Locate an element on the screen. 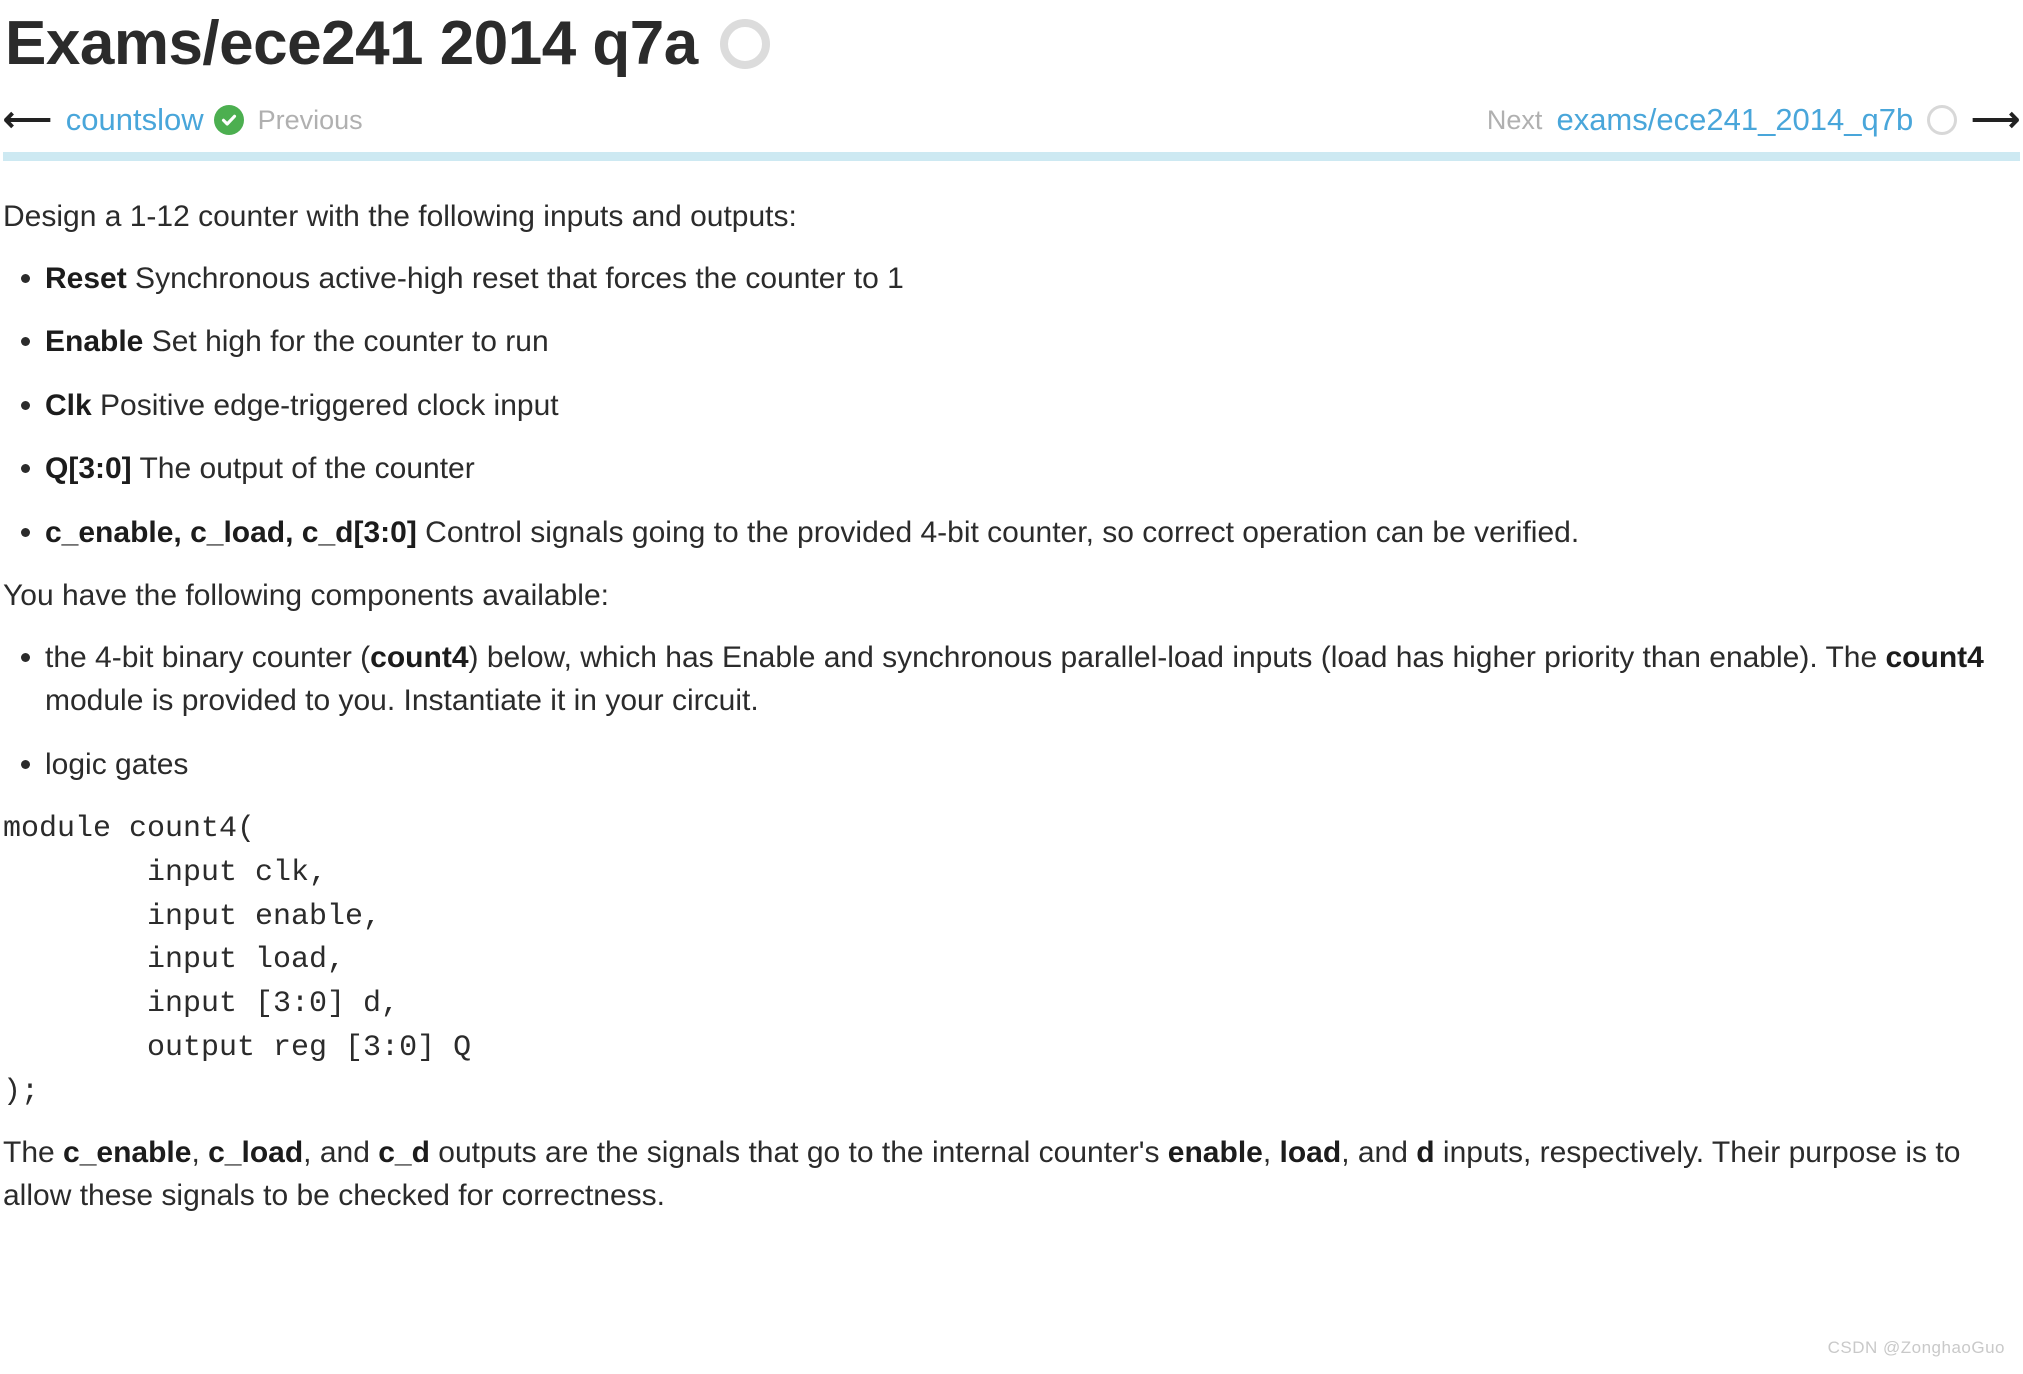 The image size is (2023, 1374). io-desc: The output of the counter is located at coordinates (303, 468).